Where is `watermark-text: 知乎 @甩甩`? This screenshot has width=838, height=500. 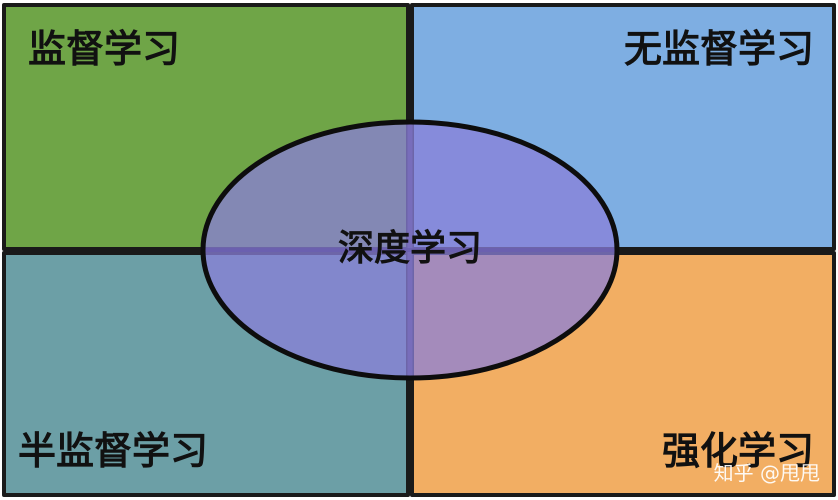
watermark-text: 知乎 @甩甩 is located at coordinates (767, 473).